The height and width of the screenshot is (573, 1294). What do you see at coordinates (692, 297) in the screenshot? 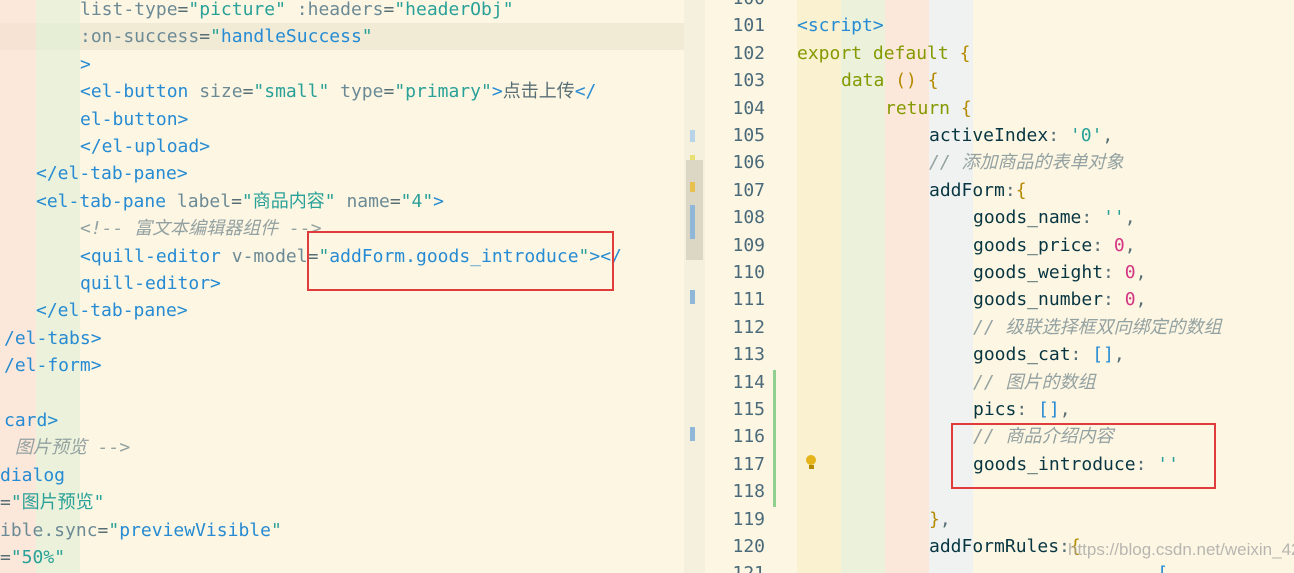
I see `scroll-marker` at bounding box center [692, 297].